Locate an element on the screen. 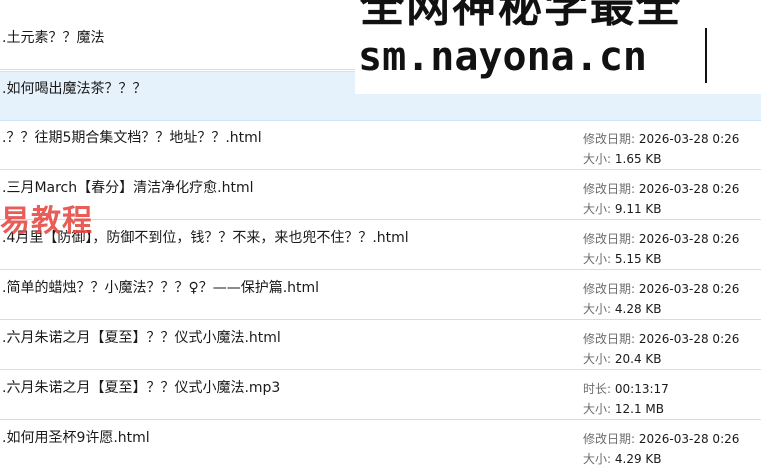 The image size is (761, 470). file-size: 4.29 KB is located at coordinates (638, 459).